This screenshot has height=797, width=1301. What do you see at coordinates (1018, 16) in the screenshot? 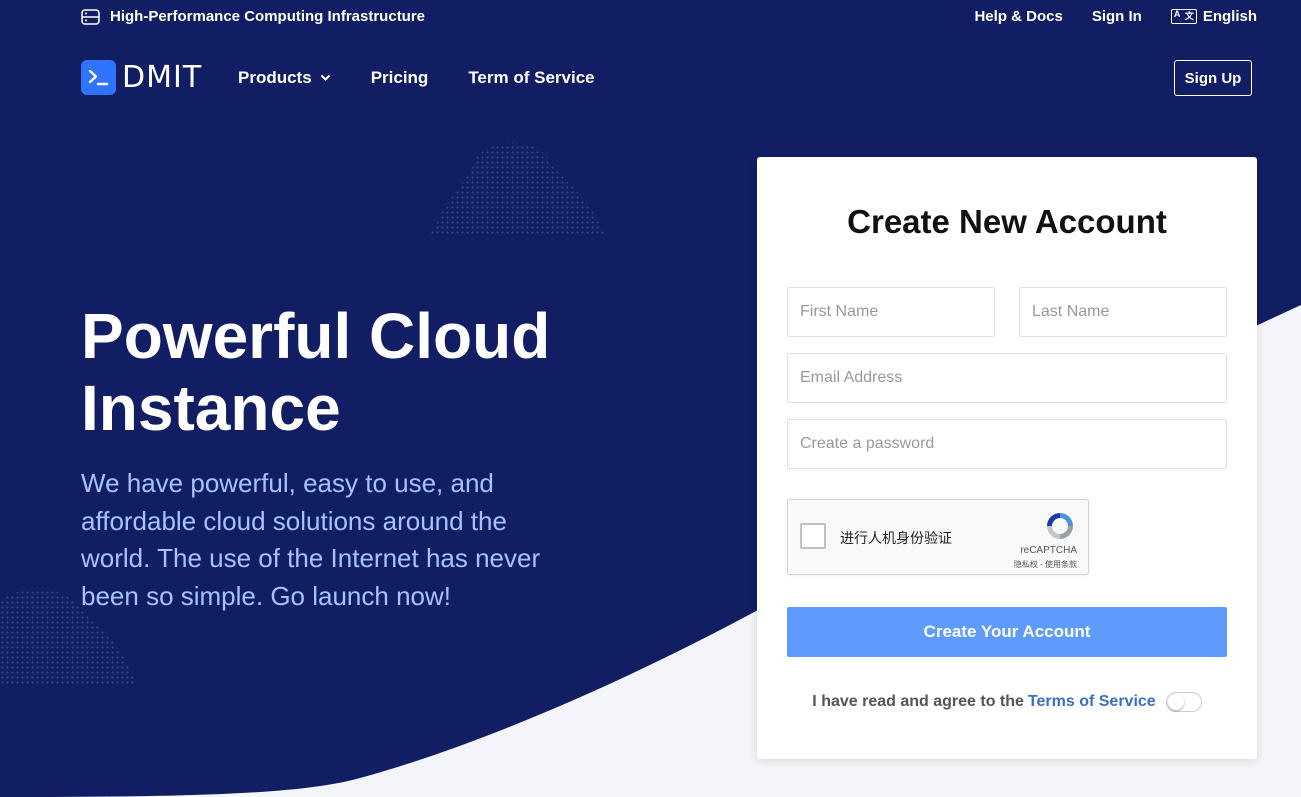
I see `help-docs-link: Help & Docs` at bounding box center [1018, 16].